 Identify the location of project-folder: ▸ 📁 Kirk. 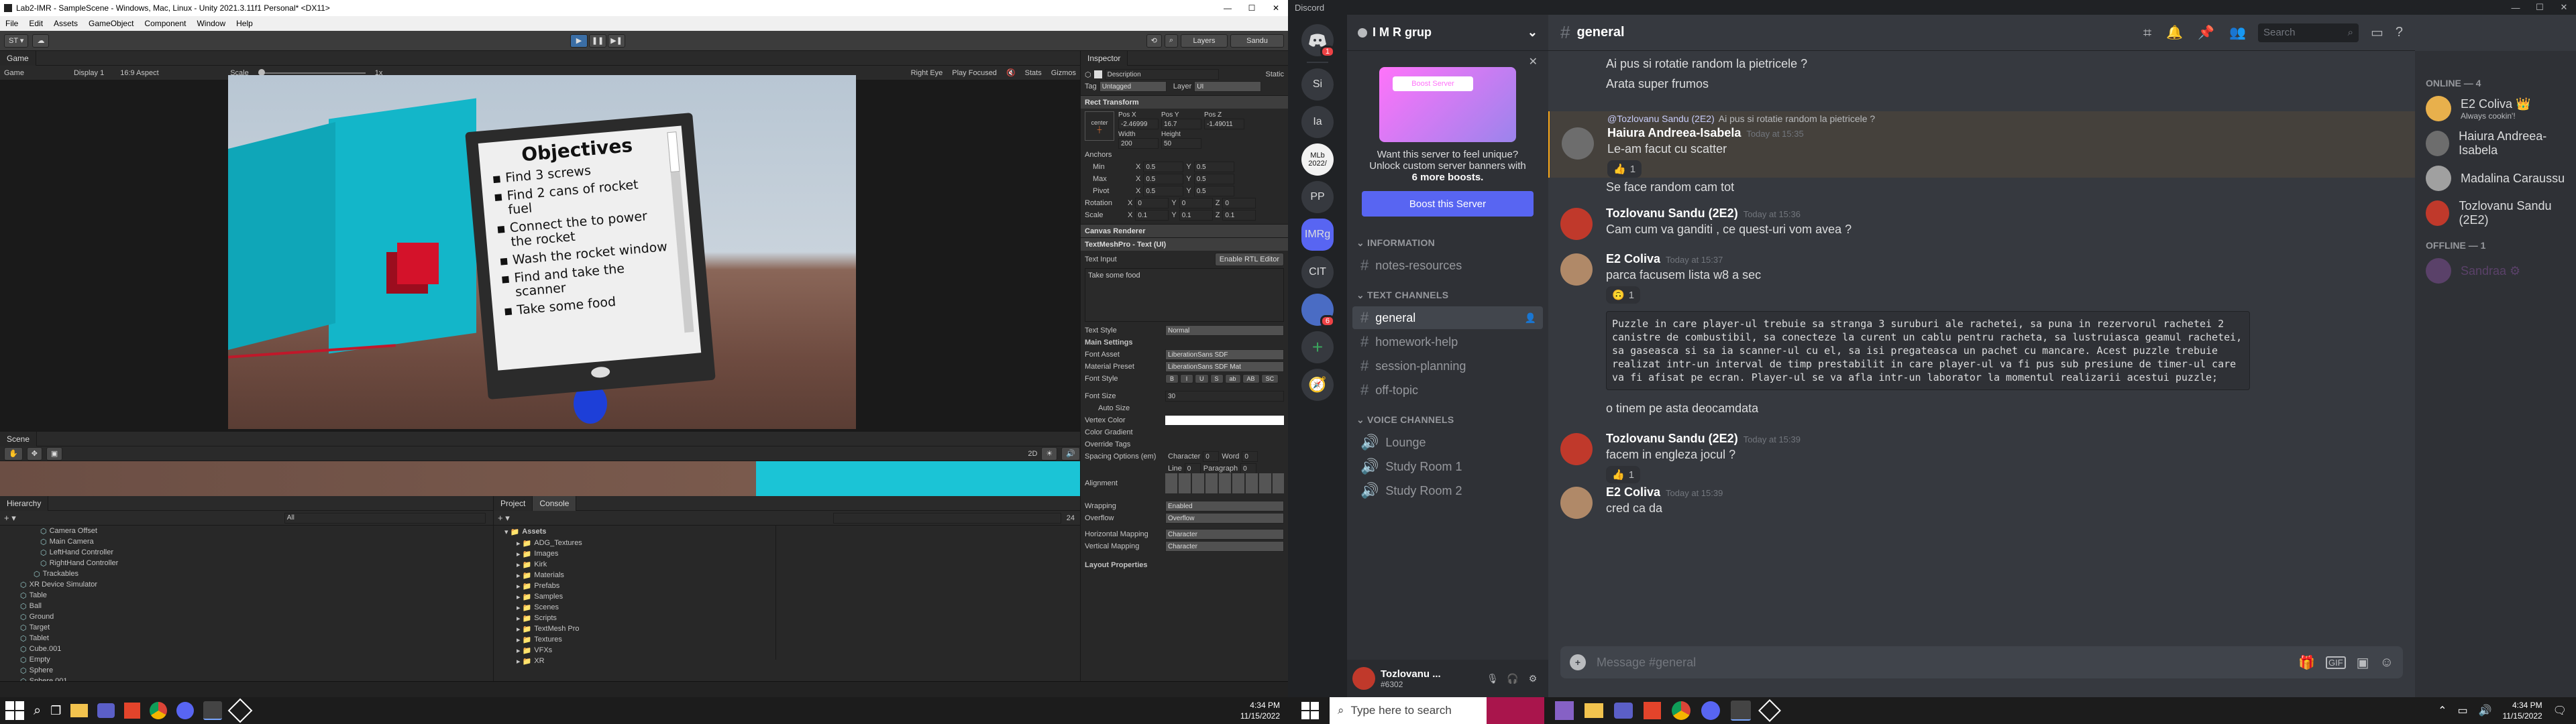
(646, 564).